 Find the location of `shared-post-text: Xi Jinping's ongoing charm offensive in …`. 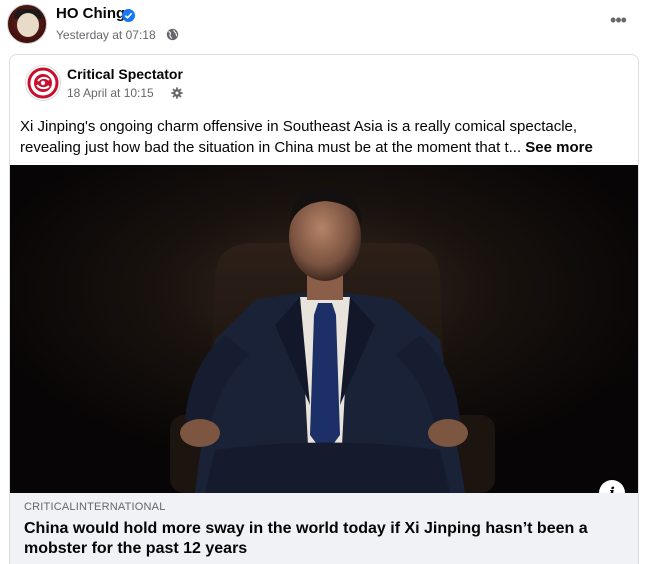

shared-post-text: Xi Jinping's ongoing charm offensive in … is located at coordinates (326, 137).